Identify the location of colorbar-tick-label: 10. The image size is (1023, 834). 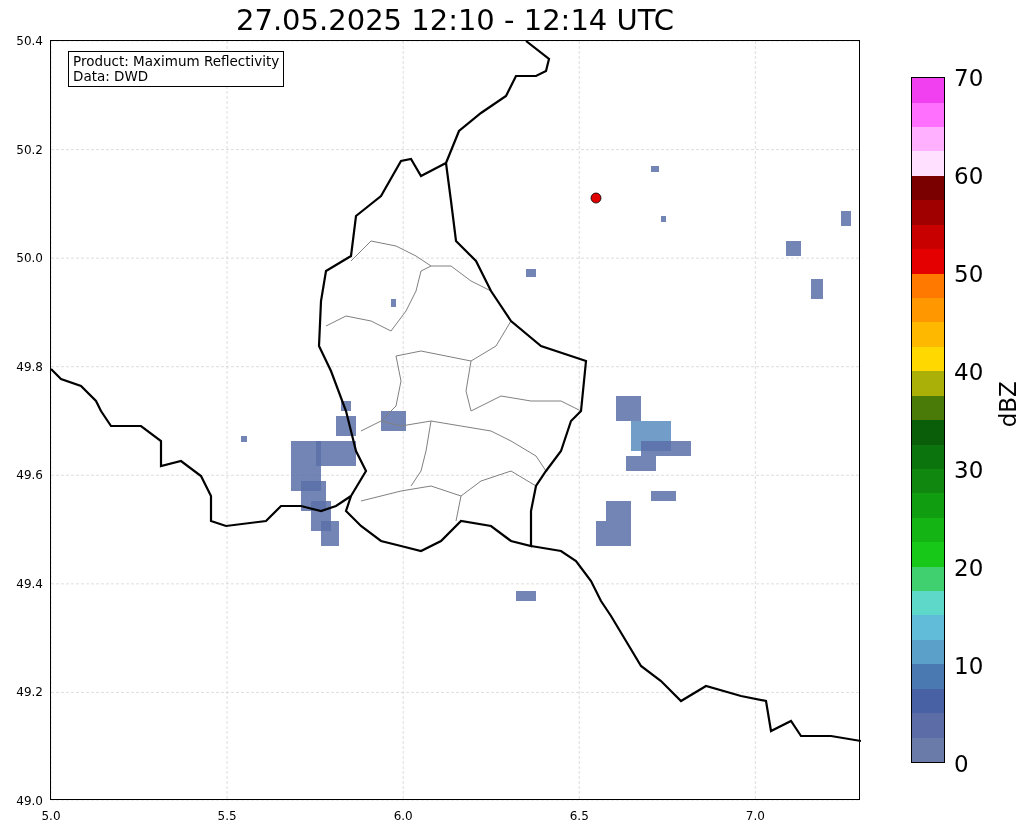
(969, 666).